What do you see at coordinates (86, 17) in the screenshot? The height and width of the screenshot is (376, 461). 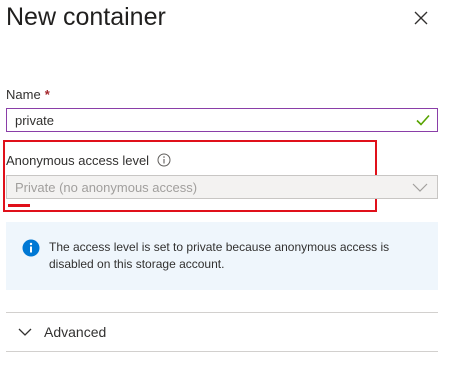 I see `panel-title: New container` at bounding box center [86, 17].